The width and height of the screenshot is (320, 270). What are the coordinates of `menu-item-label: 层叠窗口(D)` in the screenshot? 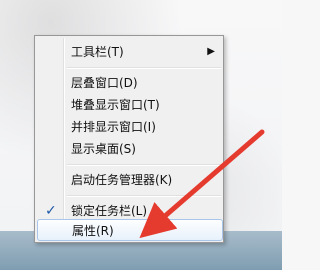 It's located at (104, 83).